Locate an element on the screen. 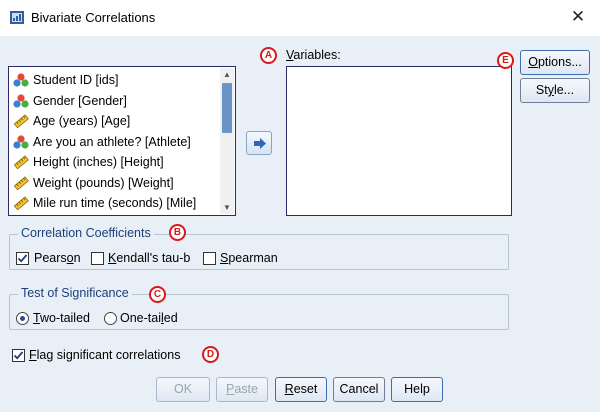 The height and width of the screenshot is (412, 600). correlation-coefficients-title: Correlation Coefficients is located at coordinates (86, 233).